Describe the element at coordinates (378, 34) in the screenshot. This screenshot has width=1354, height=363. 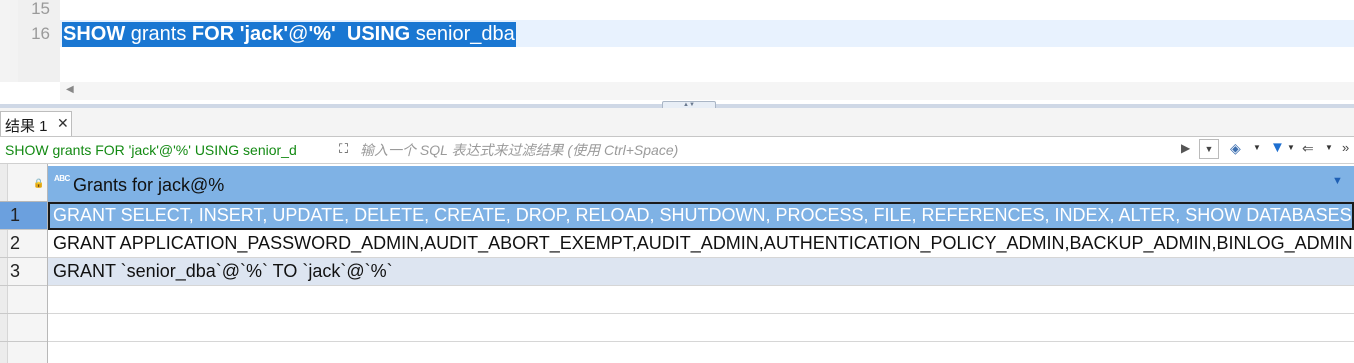
I see `sql-keyword-token: USING` at that location.